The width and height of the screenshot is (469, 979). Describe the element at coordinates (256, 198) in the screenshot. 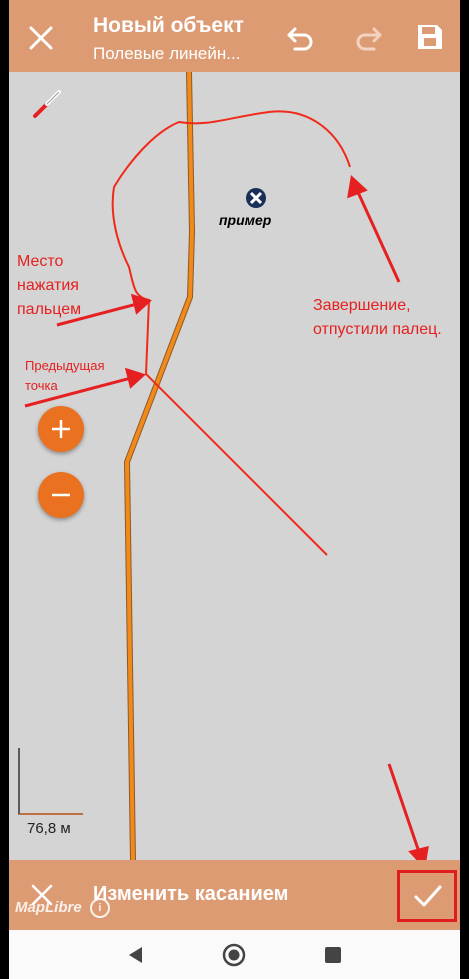

I see `poi-marker-icon` at that location.